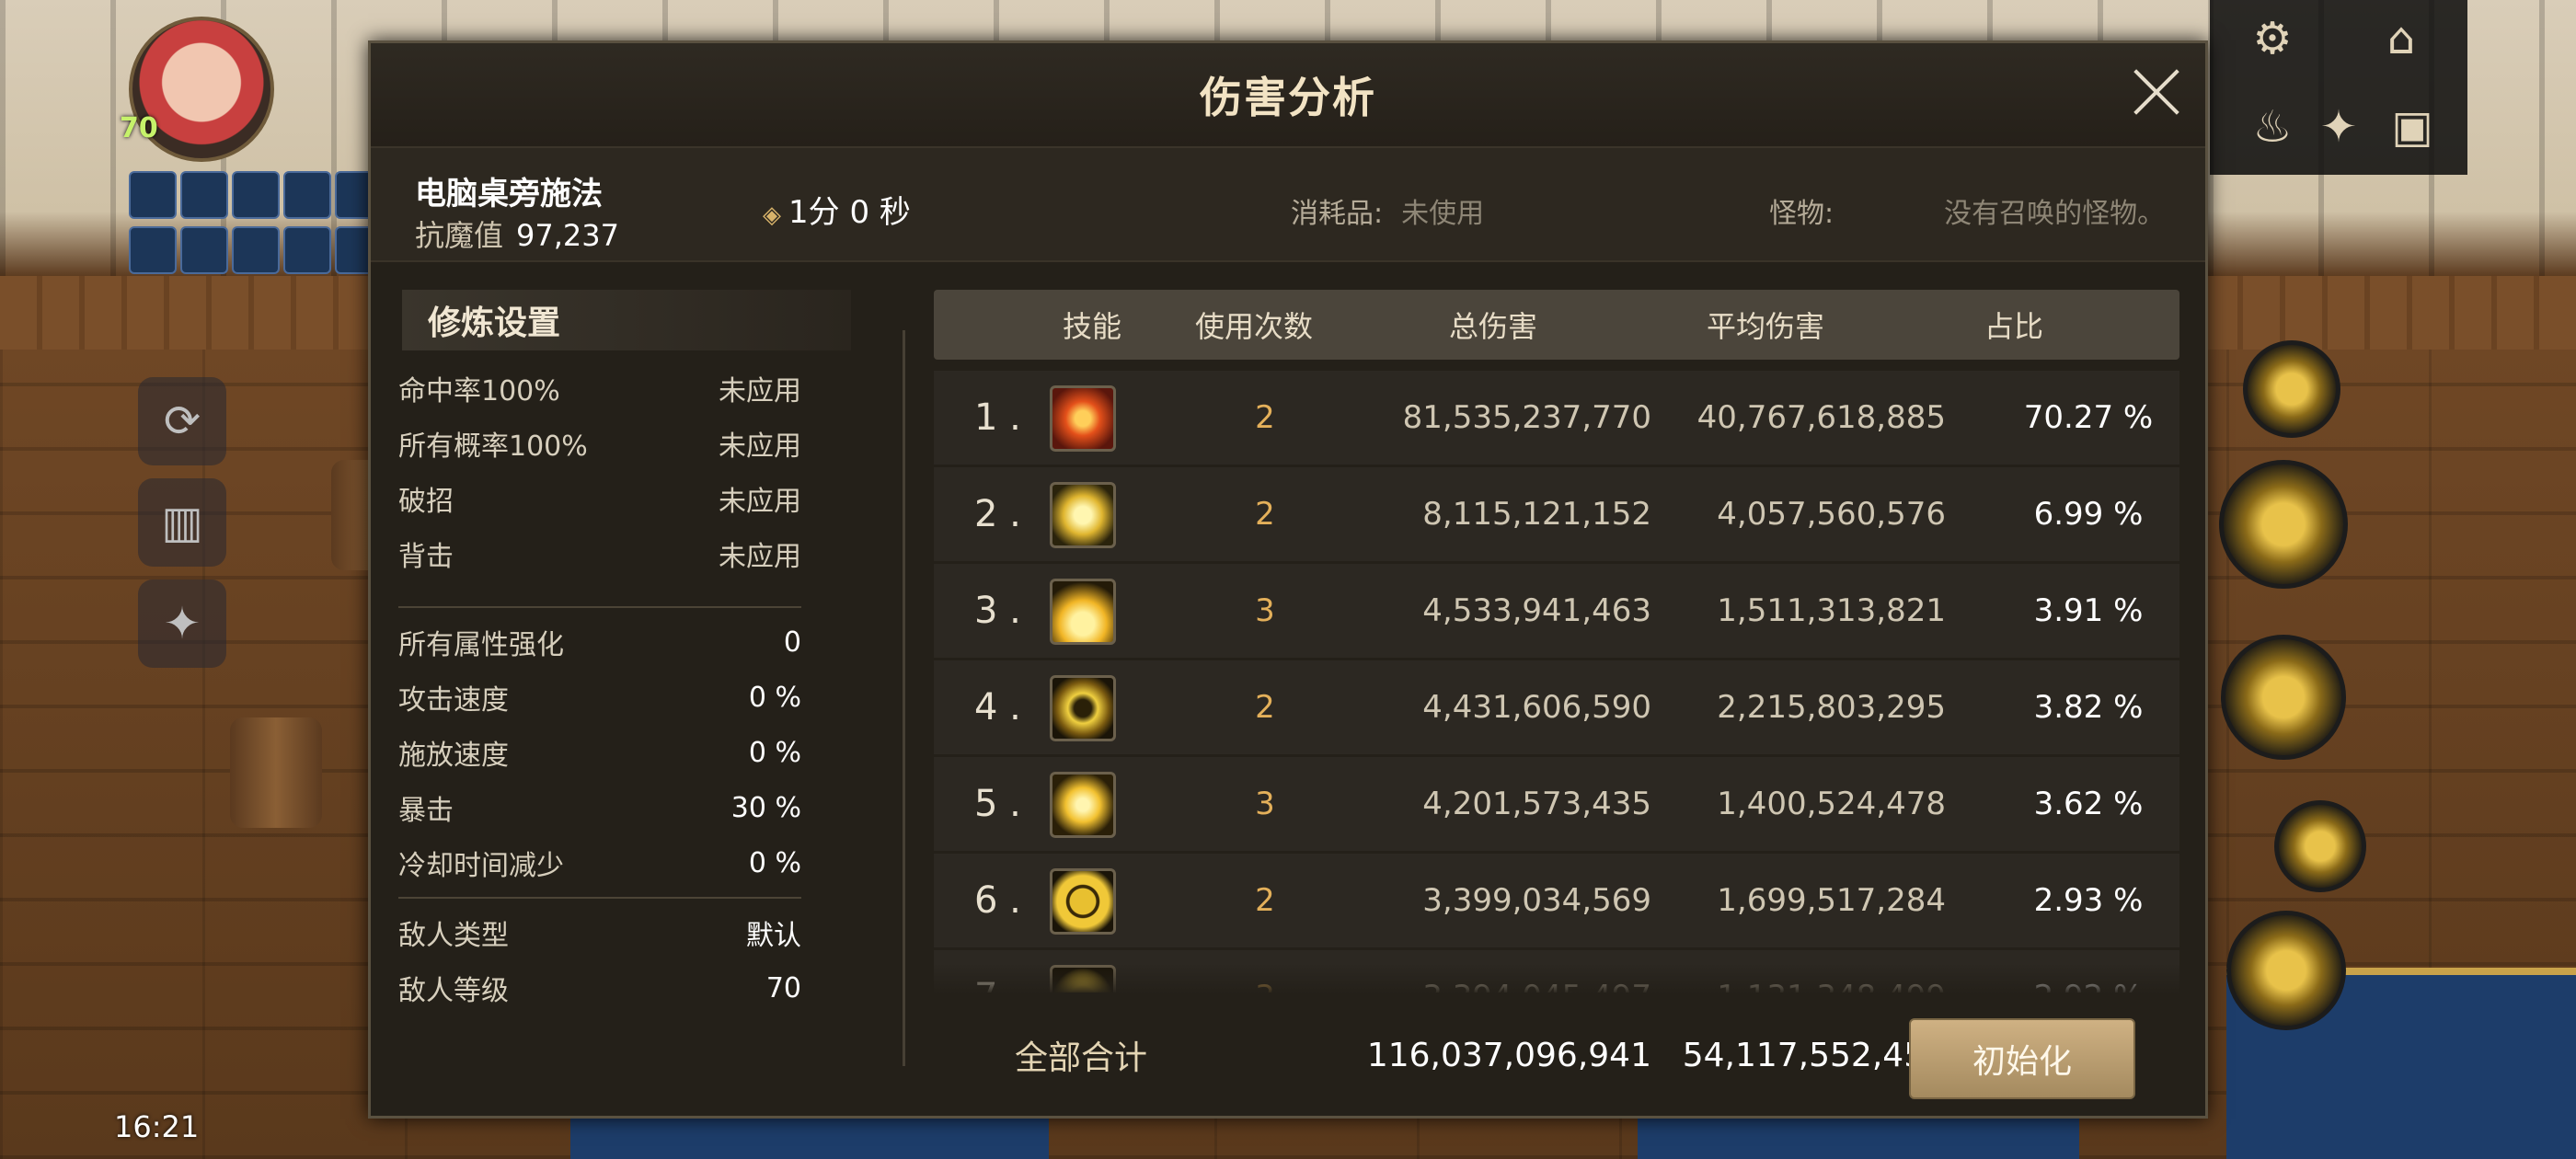 The width and height of the screenshot is (2576, 1159). What do you see at coordinates (599, 932) in the screenshot?
I see `setting-row: 敌人类型 默认` at bounding box center [599, 932].